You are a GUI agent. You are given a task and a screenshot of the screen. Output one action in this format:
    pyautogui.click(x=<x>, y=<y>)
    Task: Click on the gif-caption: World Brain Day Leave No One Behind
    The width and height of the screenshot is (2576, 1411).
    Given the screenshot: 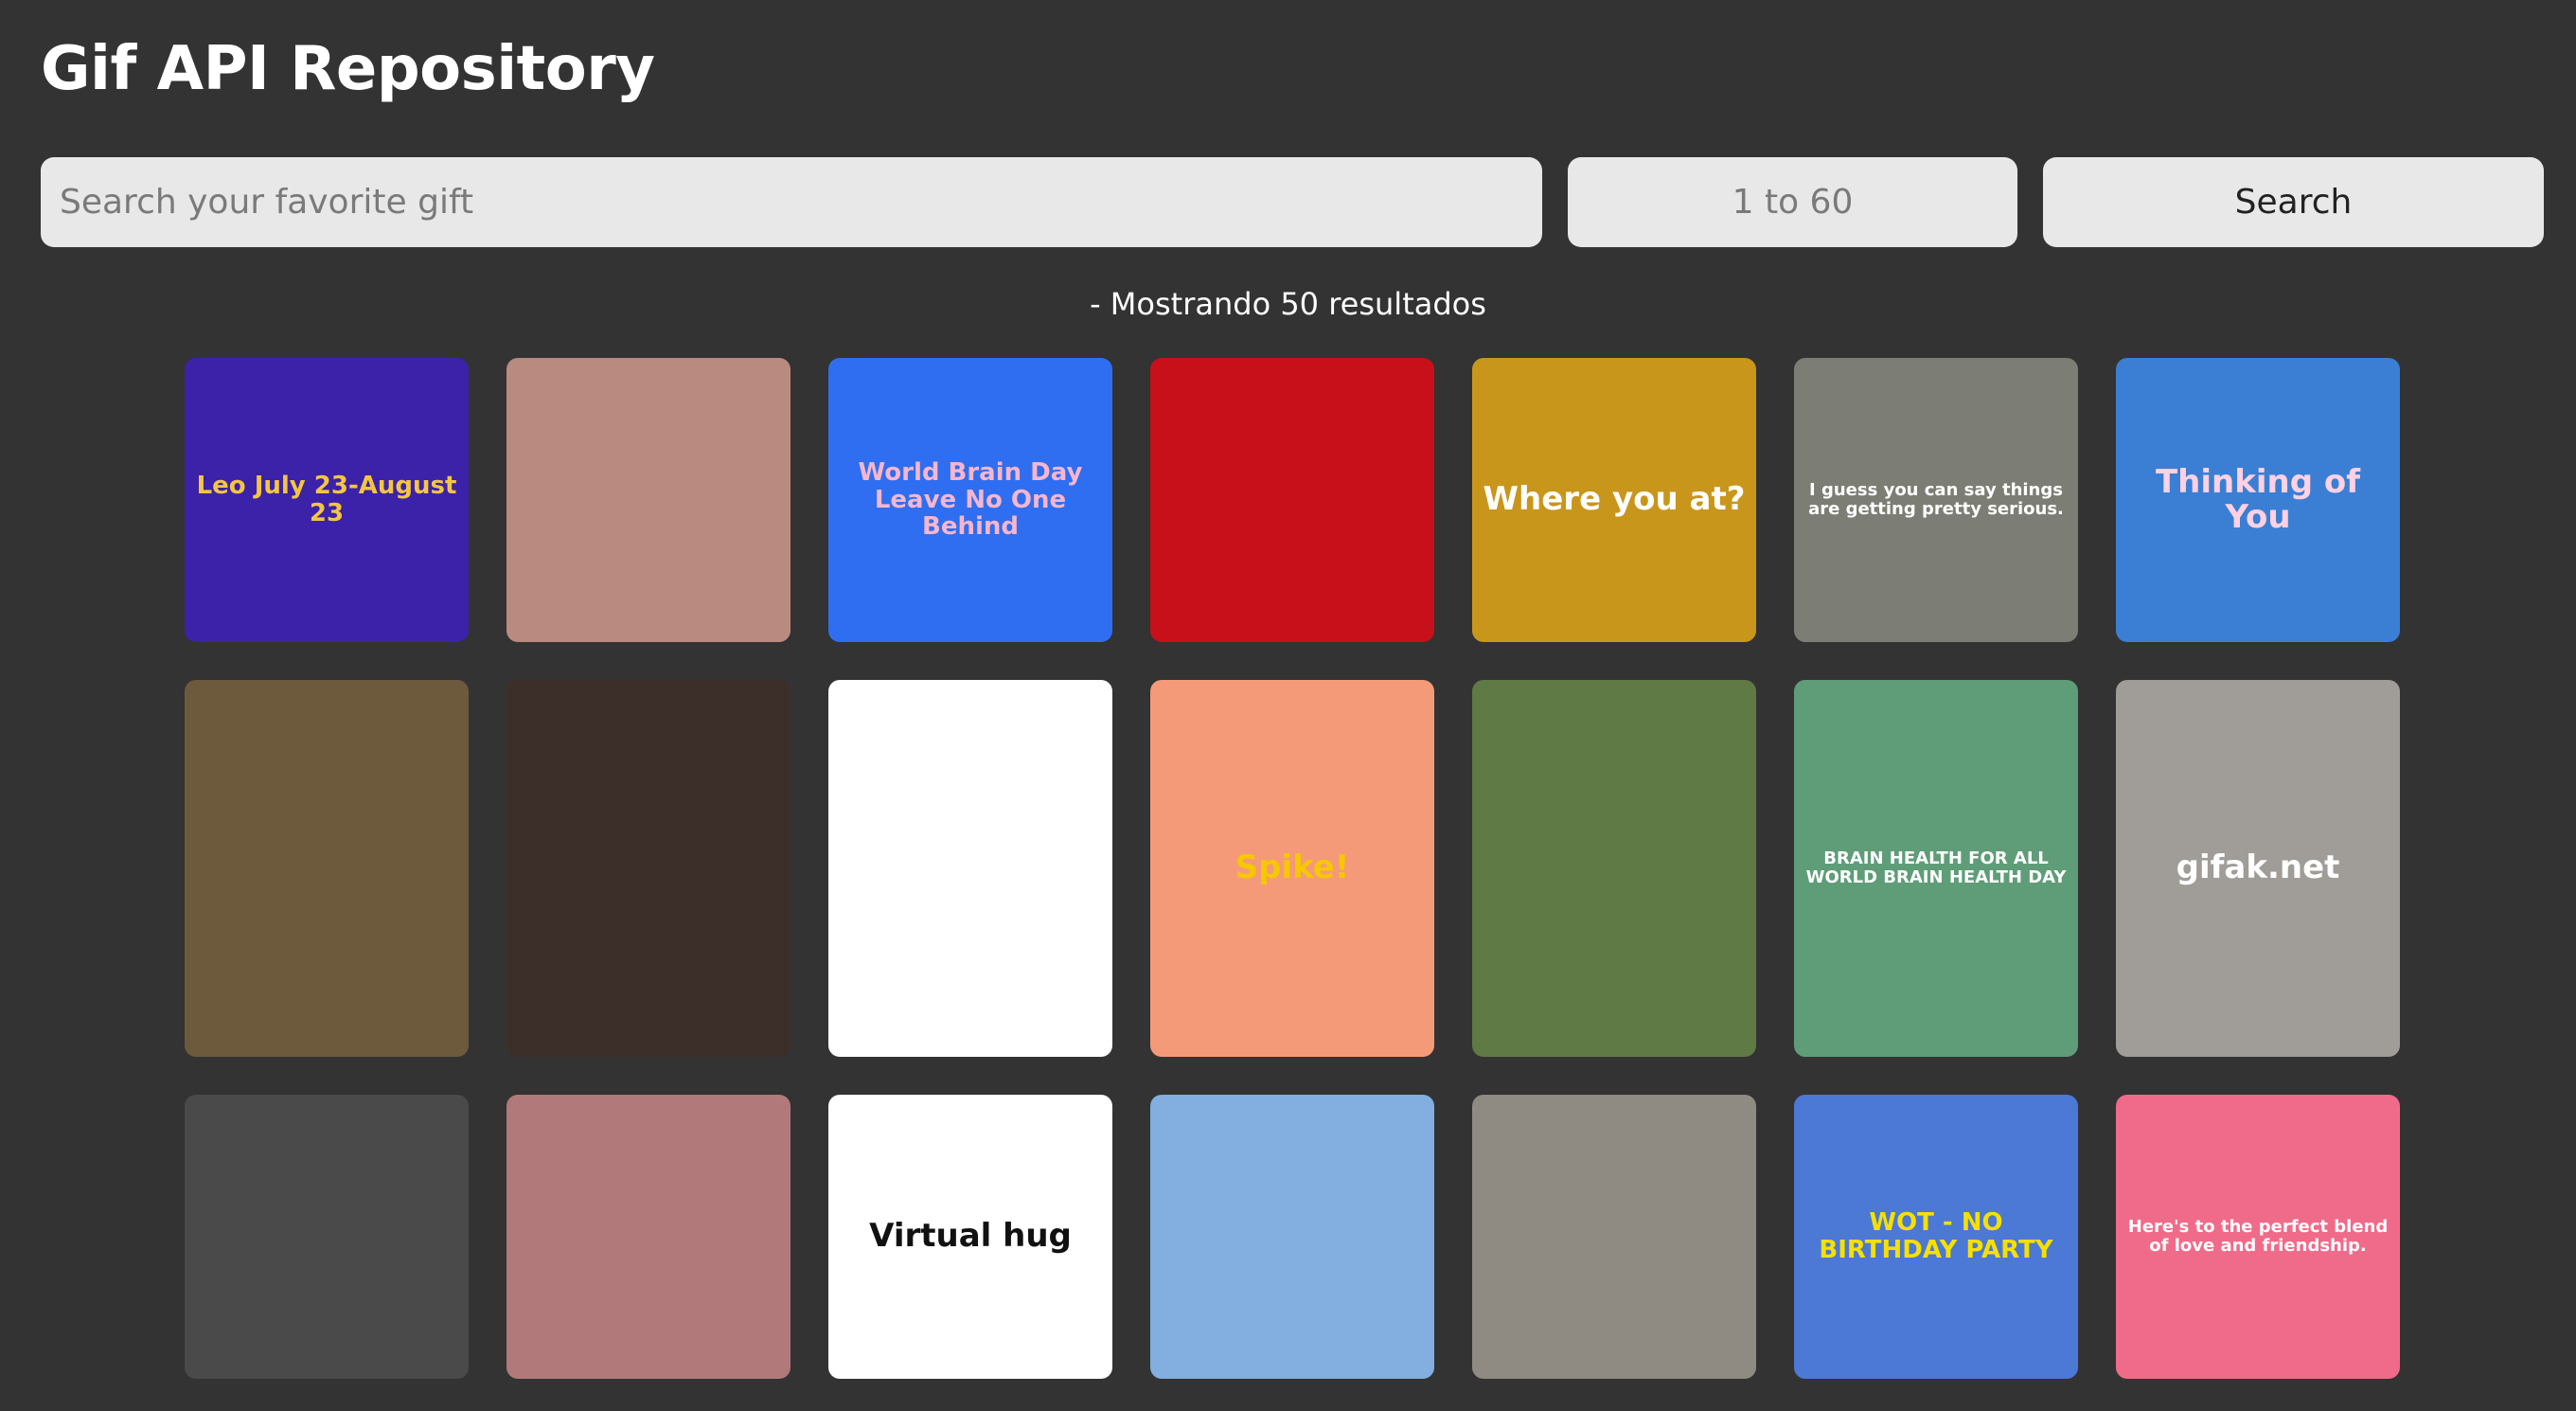 What is the action you would take?
    pyautogui.click(x=971, y=500)
    